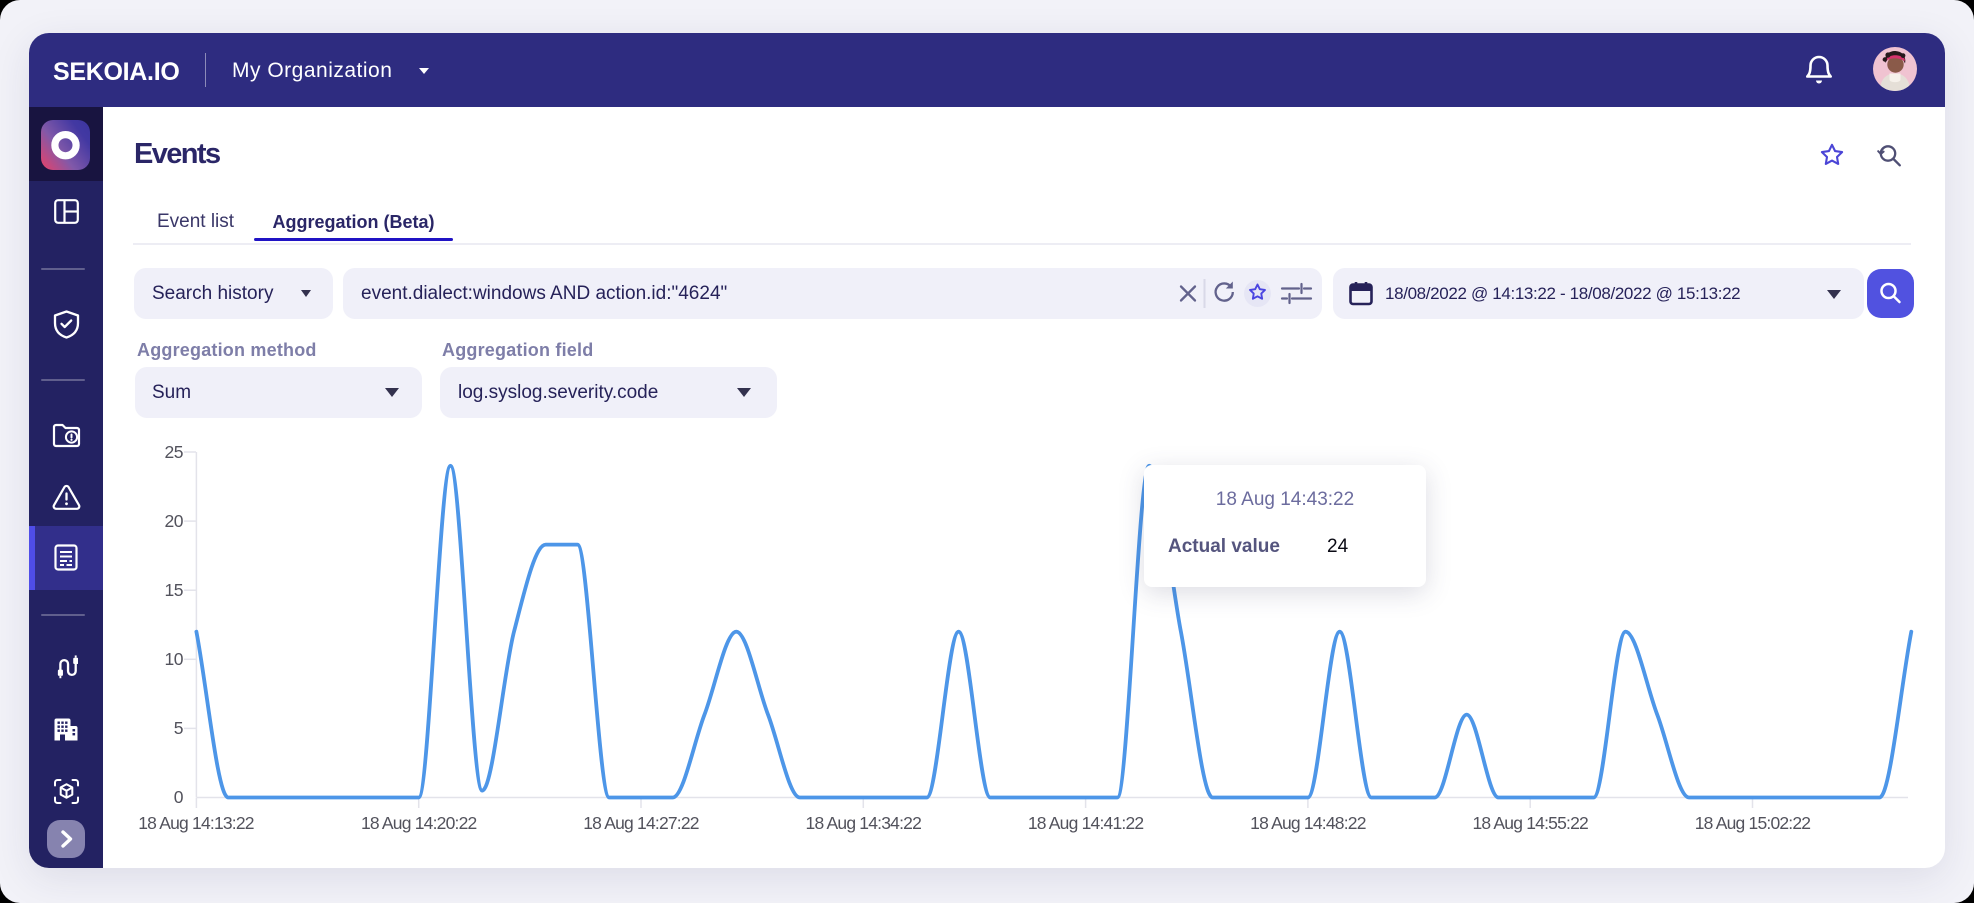 This screenshot has height=903, width=1974. What do you see at coordinates (174, 521) in the screenshot?
I see `svg-text: 20` at bounding box center [174, 521].